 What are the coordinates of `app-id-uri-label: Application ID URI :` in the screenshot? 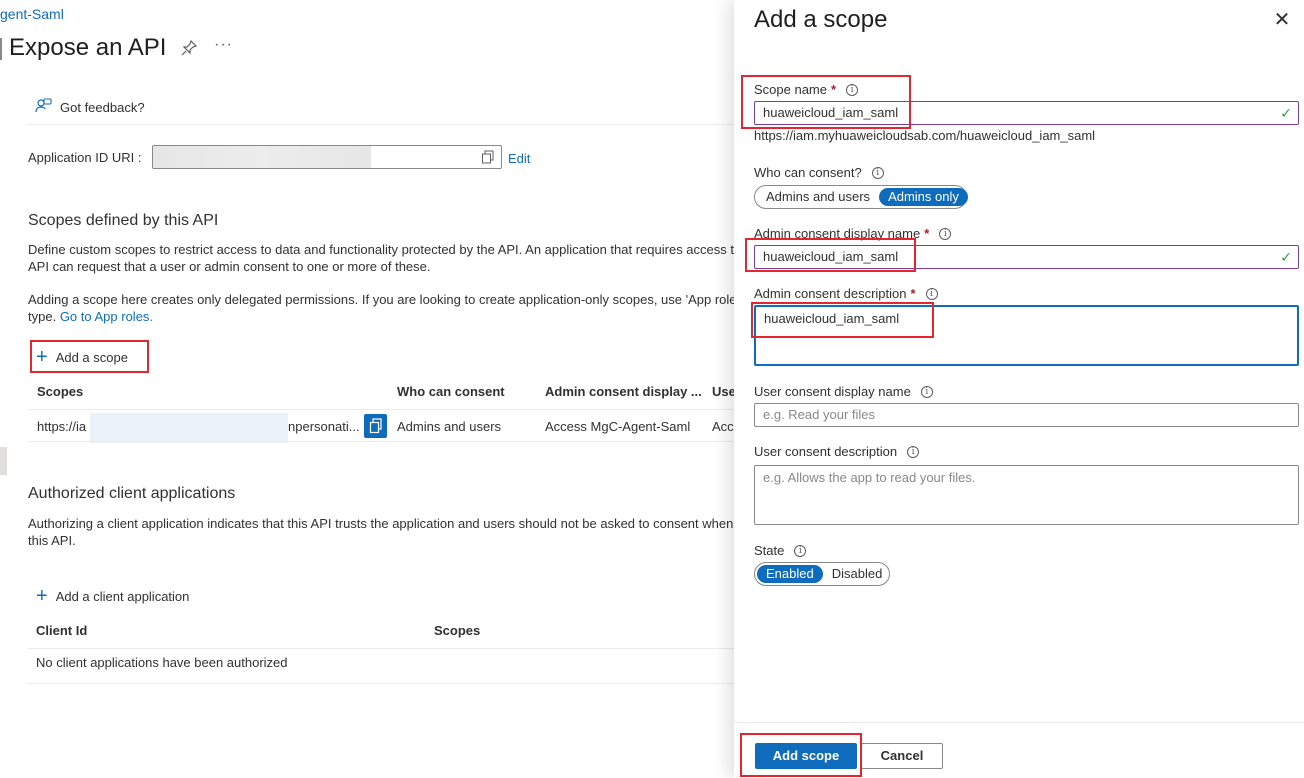 It's located at (85, 157).